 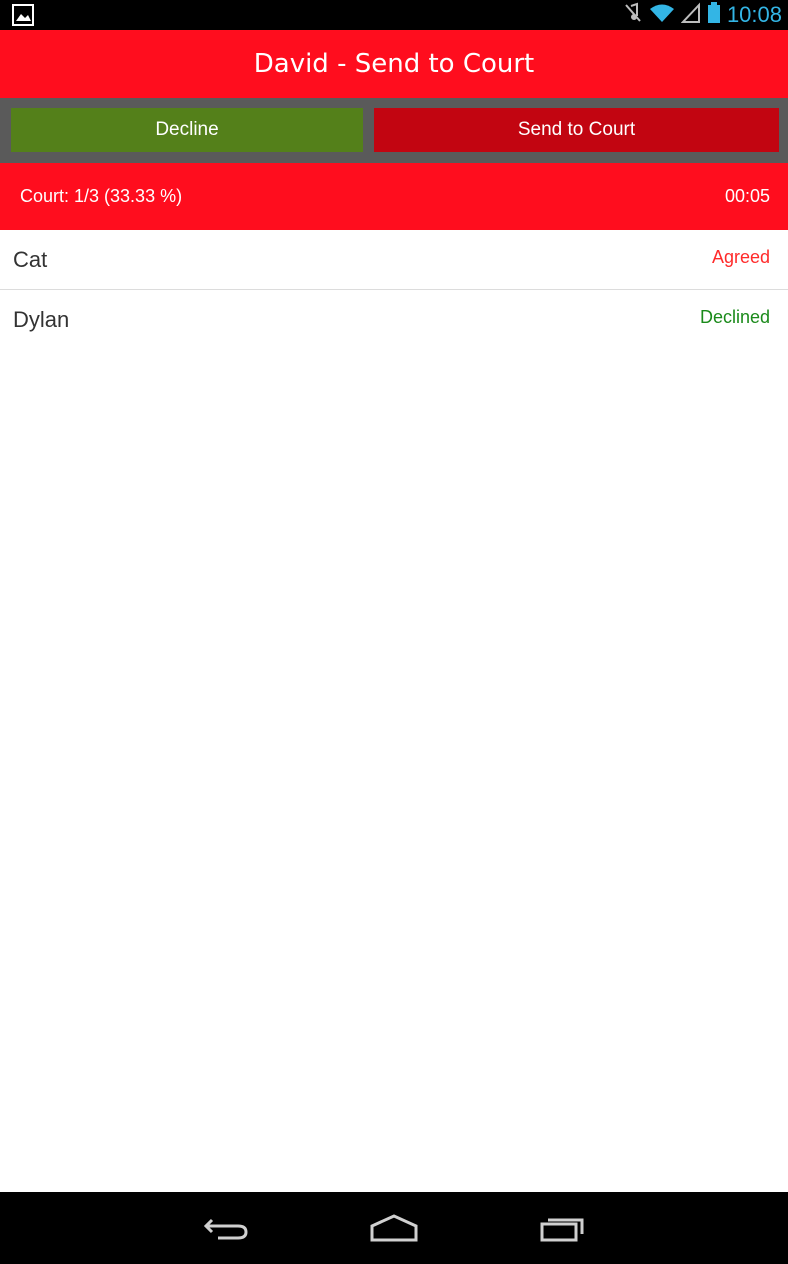 What do you see at coordinates (228, 1228) in the screenshot?
I see `back-icon` at bounding box center [228, 1228].